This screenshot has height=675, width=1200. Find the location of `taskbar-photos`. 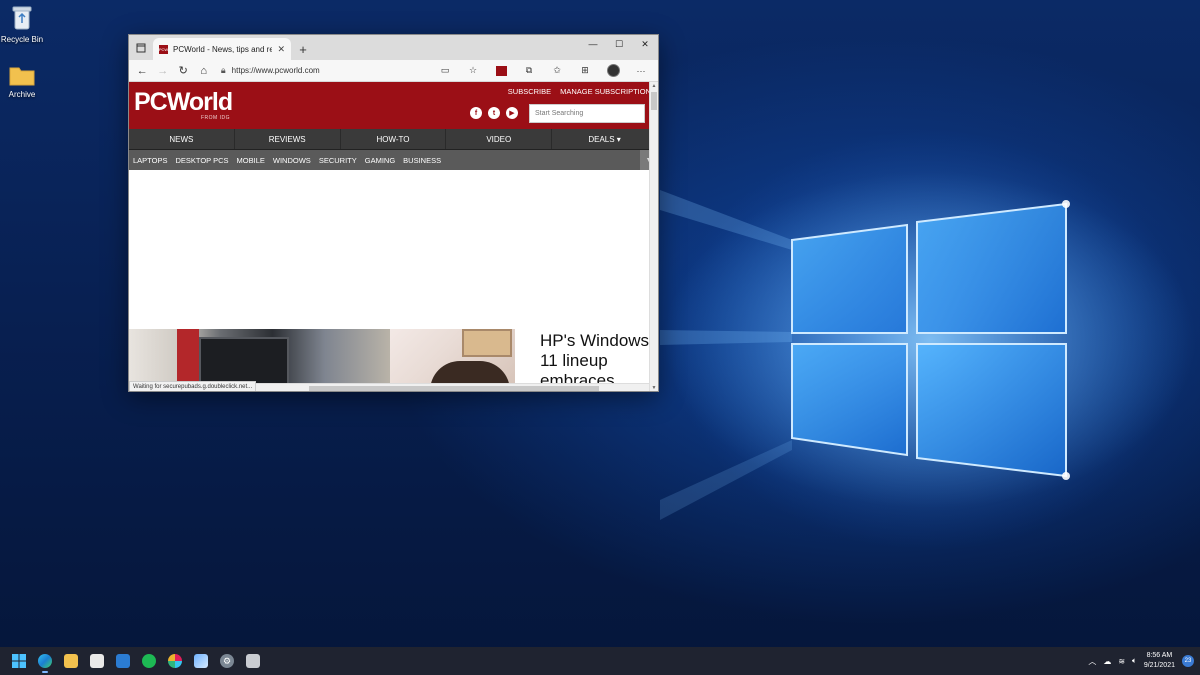

taskbar-photos is located at coordinates (201, 661).